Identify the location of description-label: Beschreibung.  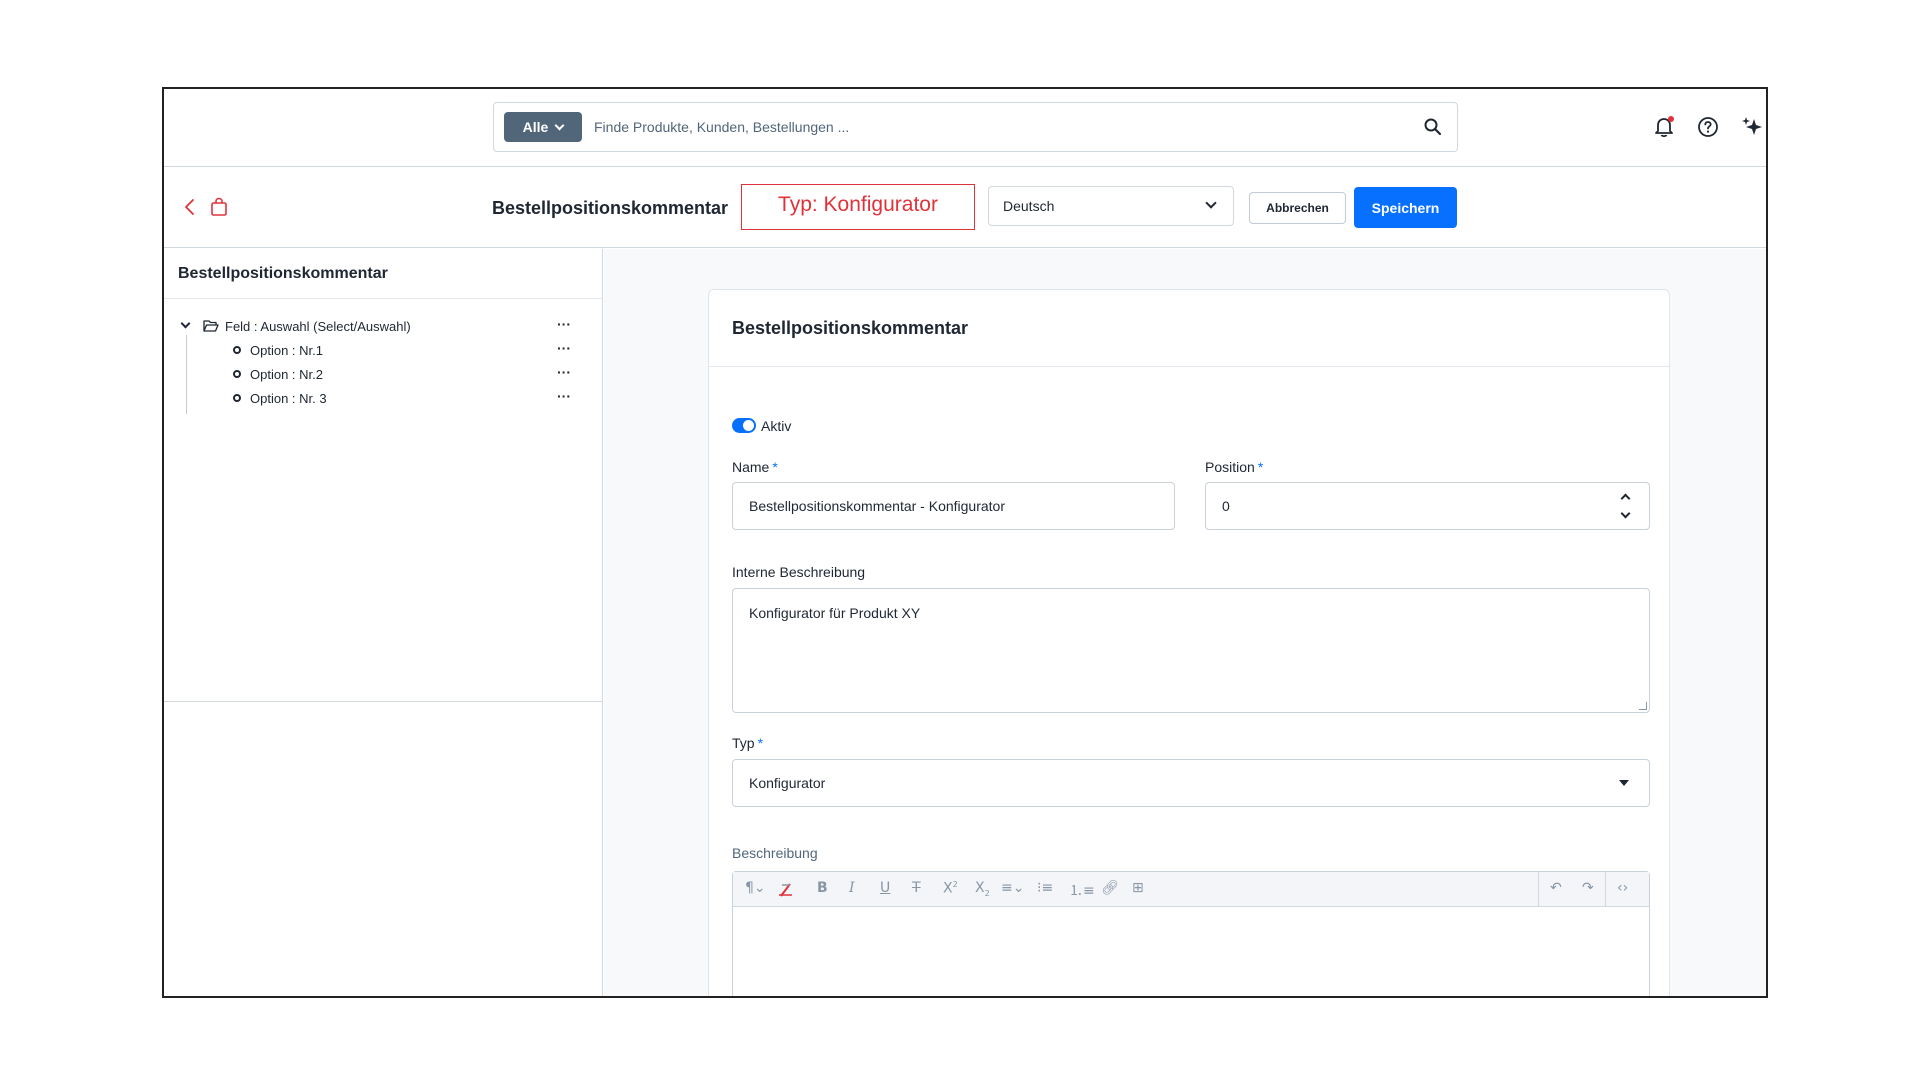
(775, 853).